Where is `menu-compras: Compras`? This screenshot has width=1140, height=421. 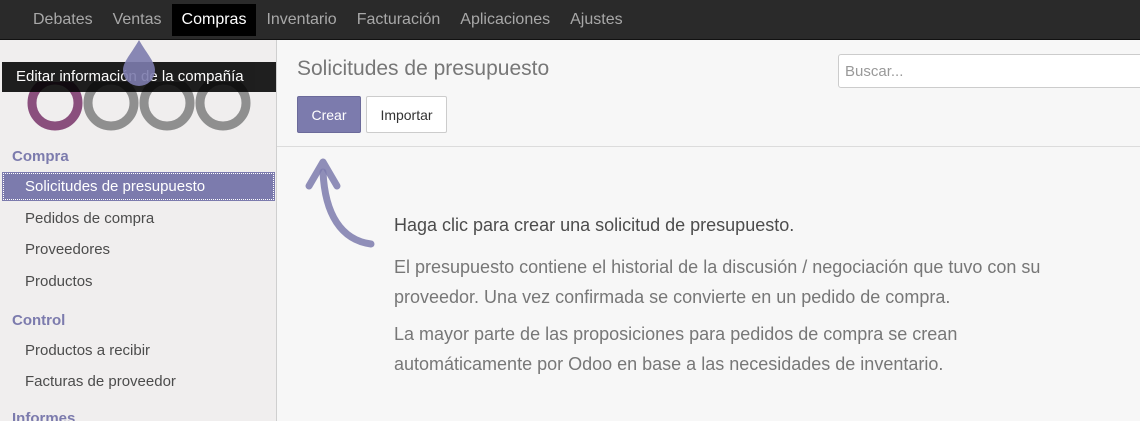
menu-compras: Compras is located at coordinates (214, 20).